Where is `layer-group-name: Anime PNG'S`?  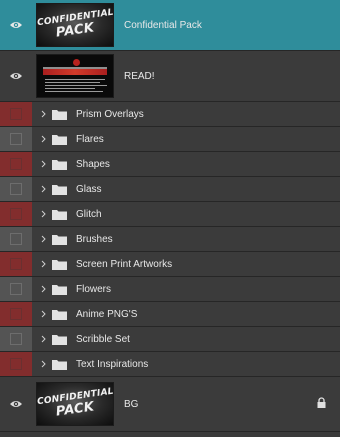
layer-group-name: Anime PNG'S is located at coordinates (106, 314).